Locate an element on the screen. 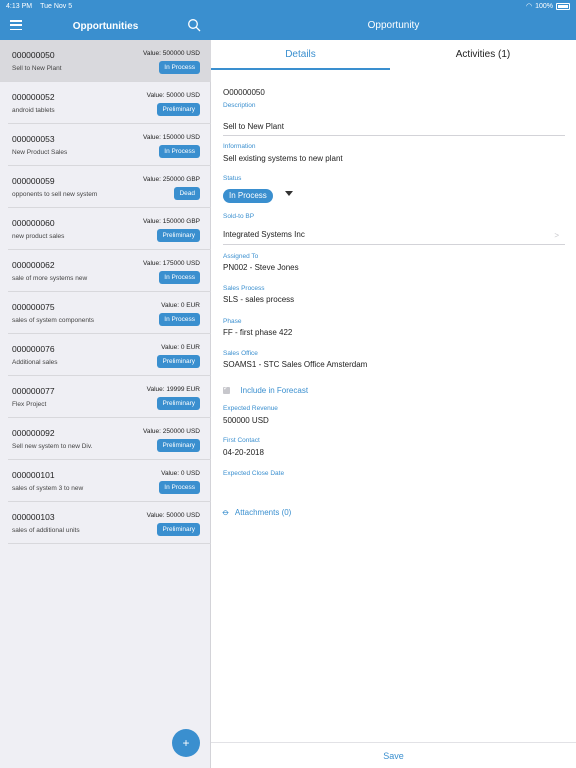 The width and height of the screenshot is (576, 768). save-toolbar: Save is located at coordinates (393, 755).